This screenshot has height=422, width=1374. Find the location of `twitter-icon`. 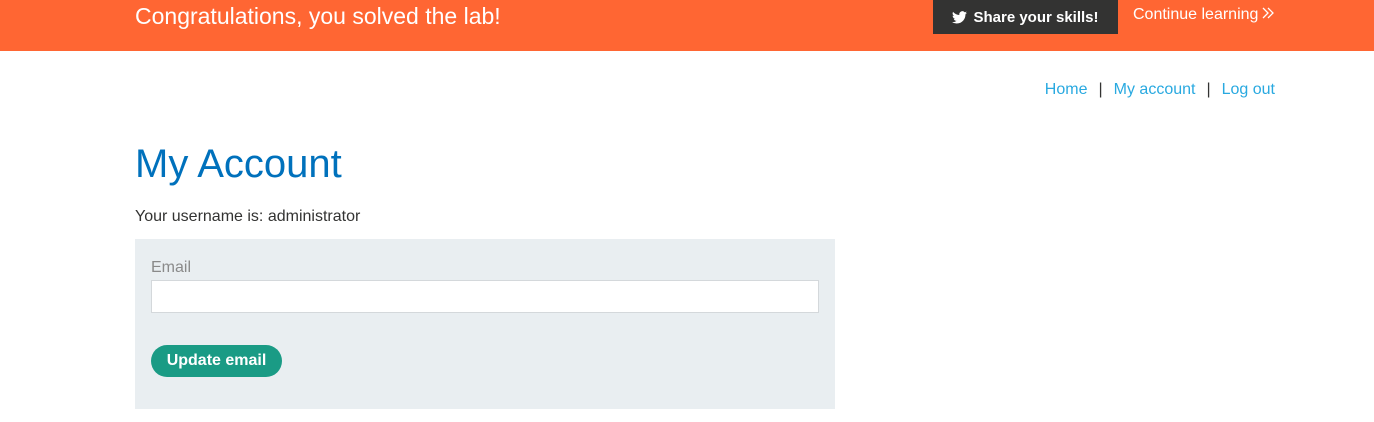

twitter-icon is located at coordinates (960, 17).